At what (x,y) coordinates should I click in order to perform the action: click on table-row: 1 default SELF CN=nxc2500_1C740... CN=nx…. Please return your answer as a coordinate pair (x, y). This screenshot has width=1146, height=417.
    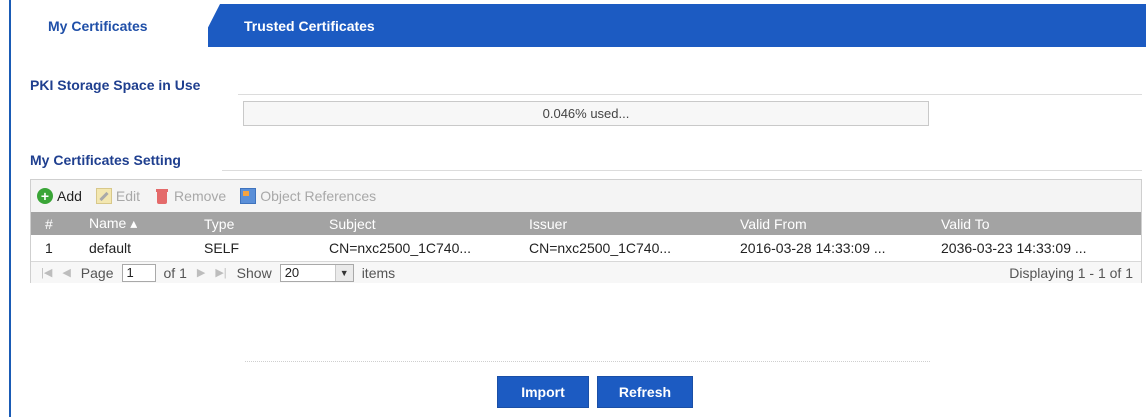
    Looking at the image, I should click on (586, 248).